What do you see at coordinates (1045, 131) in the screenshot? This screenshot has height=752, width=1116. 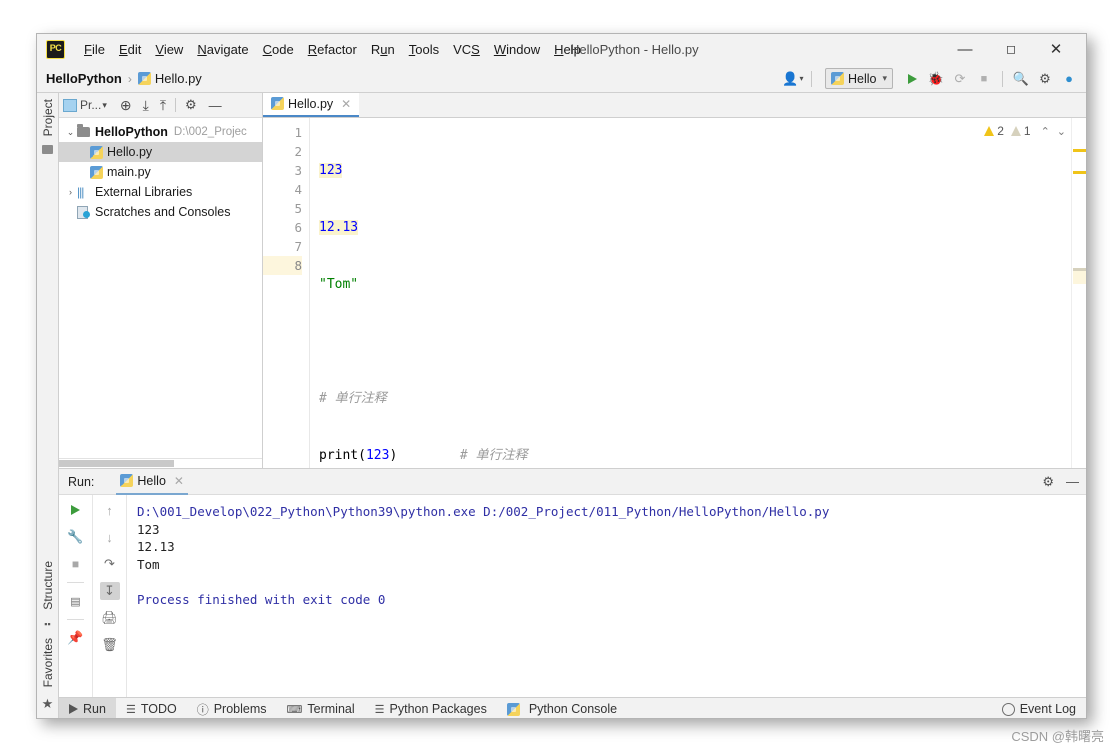 I see `previous-problem-icon: ⌃` at bounding box center [1045, 131].